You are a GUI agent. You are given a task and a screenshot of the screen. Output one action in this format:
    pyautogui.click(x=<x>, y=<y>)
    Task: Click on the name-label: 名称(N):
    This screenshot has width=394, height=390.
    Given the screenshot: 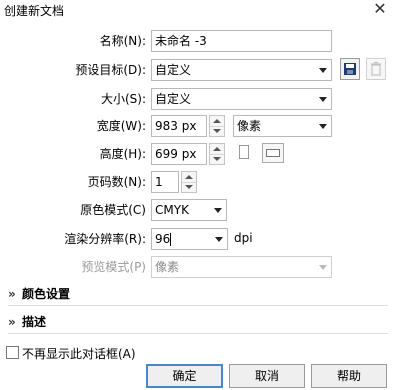 What is the action you would take?
    pyautogui.click(x=122, y=41)
    